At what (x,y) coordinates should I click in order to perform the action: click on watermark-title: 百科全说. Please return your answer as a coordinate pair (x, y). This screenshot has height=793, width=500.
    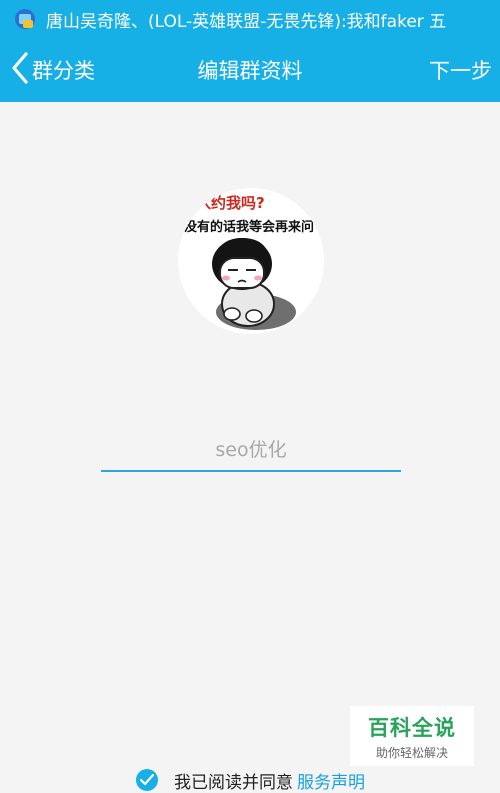
    Looking at the image, I should click on (412, 728).